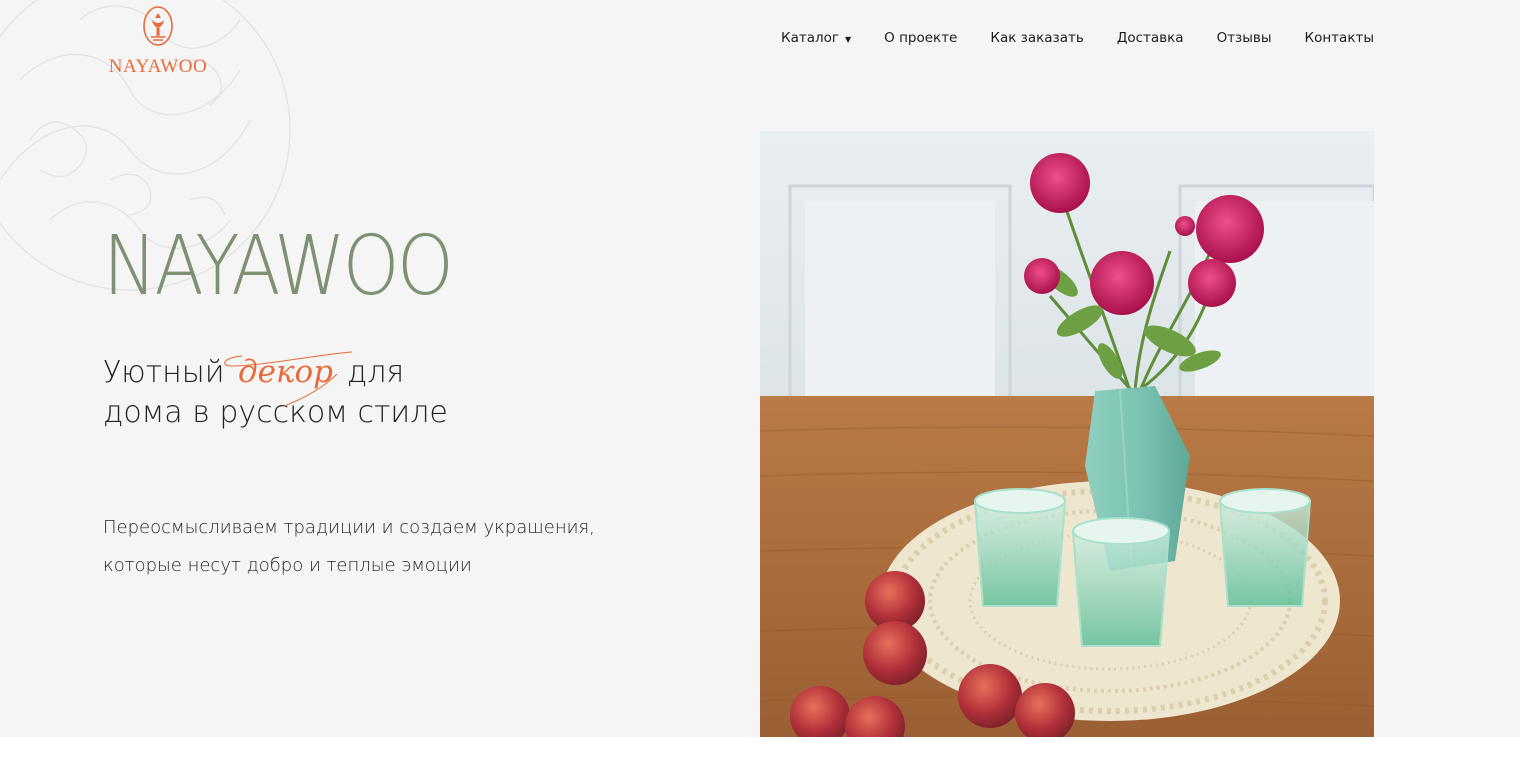 This screenshot has height=760, width=1520. I want to click on nav-catalog-label: Каталог, so click(810, 38).